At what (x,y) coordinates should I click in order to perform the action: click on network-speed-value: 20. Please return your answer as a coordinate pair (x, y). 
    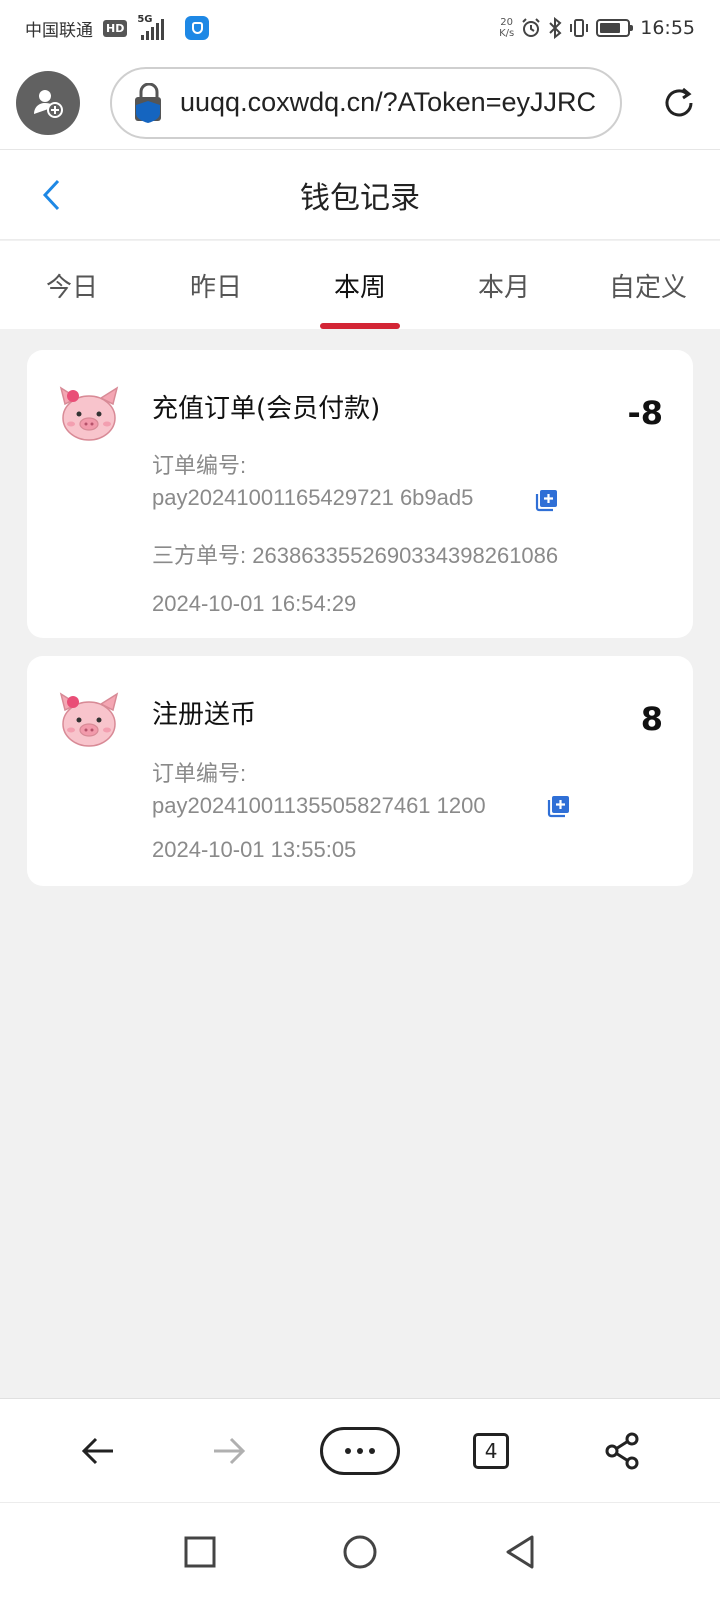
    Looking at the image, I should click on (507, 22).